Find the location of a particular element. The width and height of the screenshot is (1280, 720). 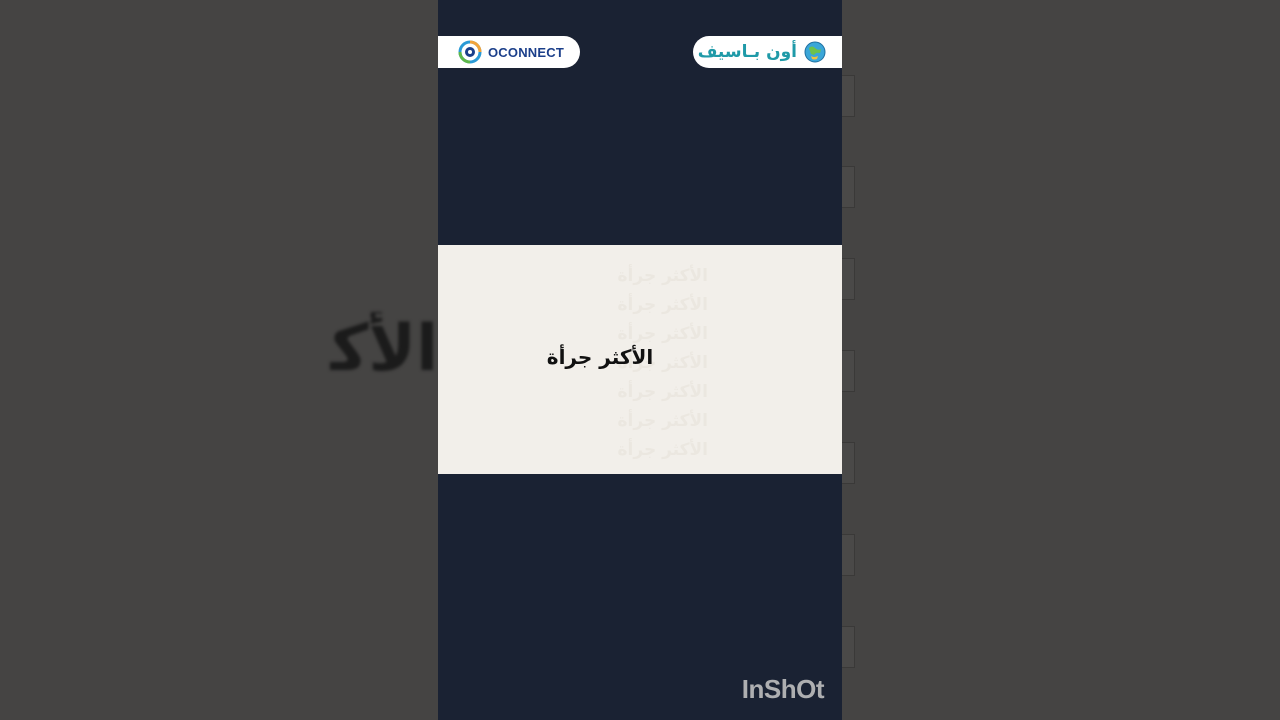

onpassive-badge: أون بـاسيف is located at coordinates (767, 52).